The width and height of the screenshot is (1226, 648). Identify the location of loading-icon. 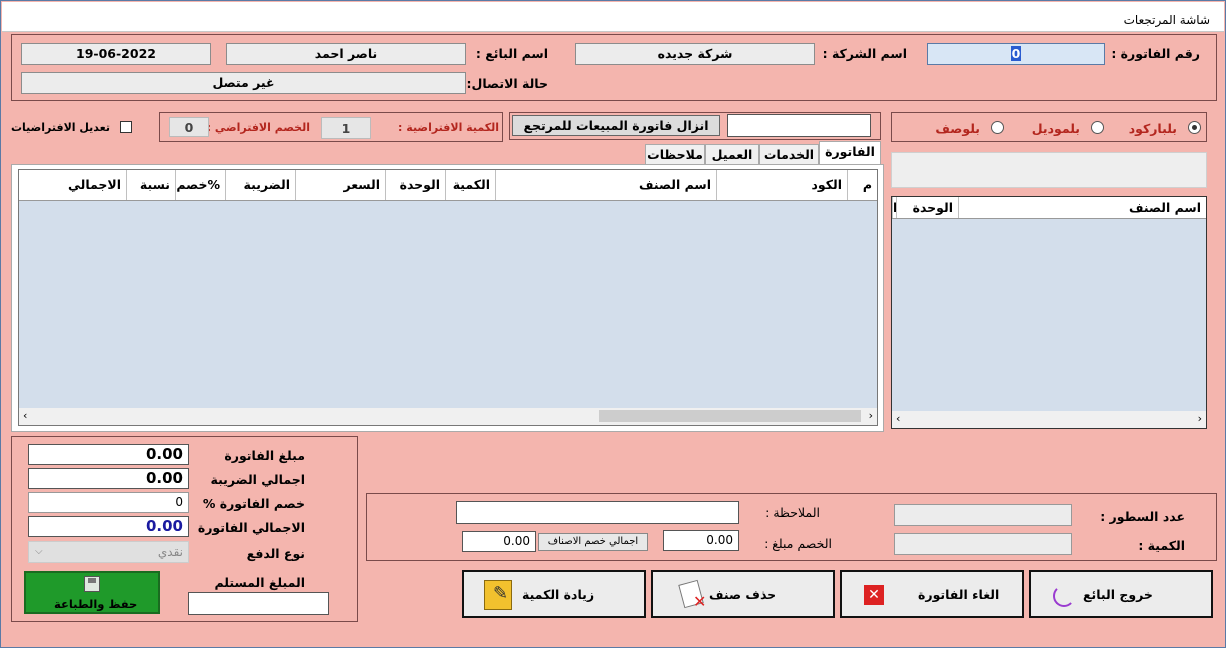
(1064, 596).